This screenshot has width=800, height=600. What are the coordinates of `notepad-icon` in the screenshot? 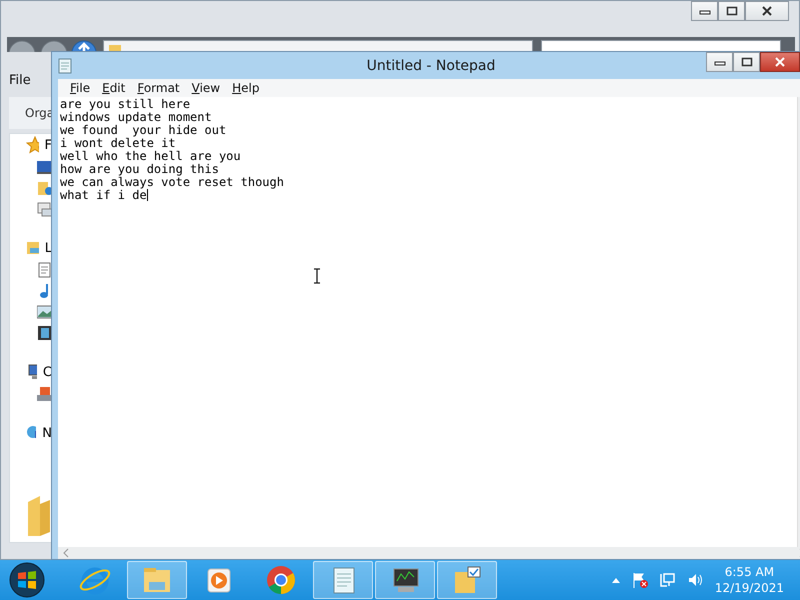 It's located at (65, 66).